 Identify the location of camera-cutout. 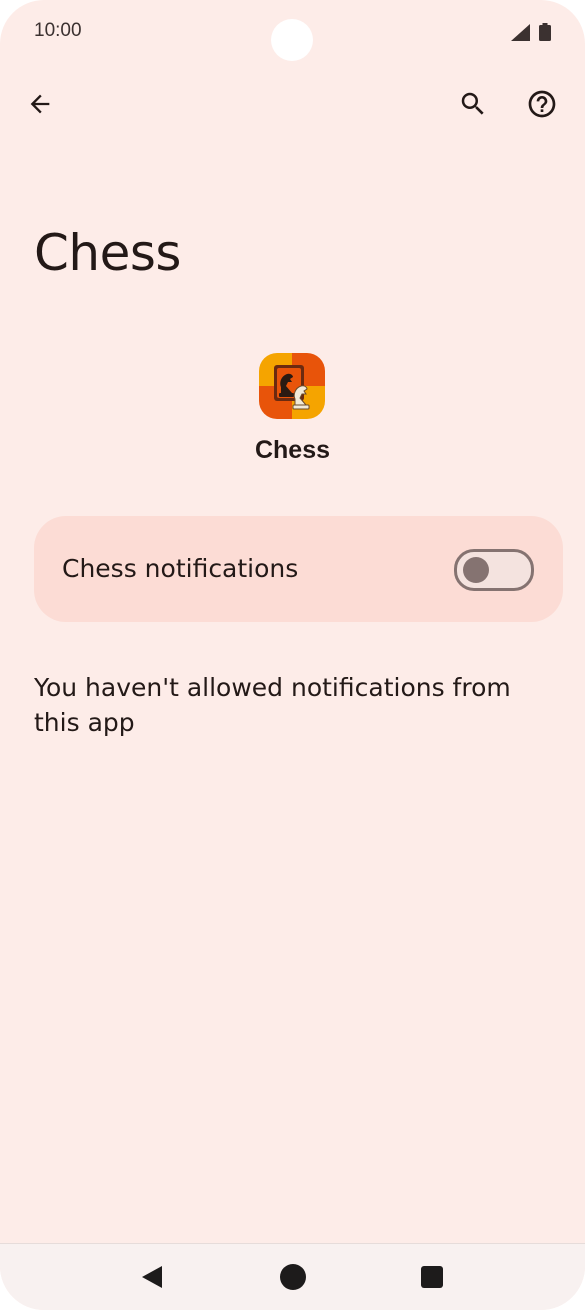
(292, 40).